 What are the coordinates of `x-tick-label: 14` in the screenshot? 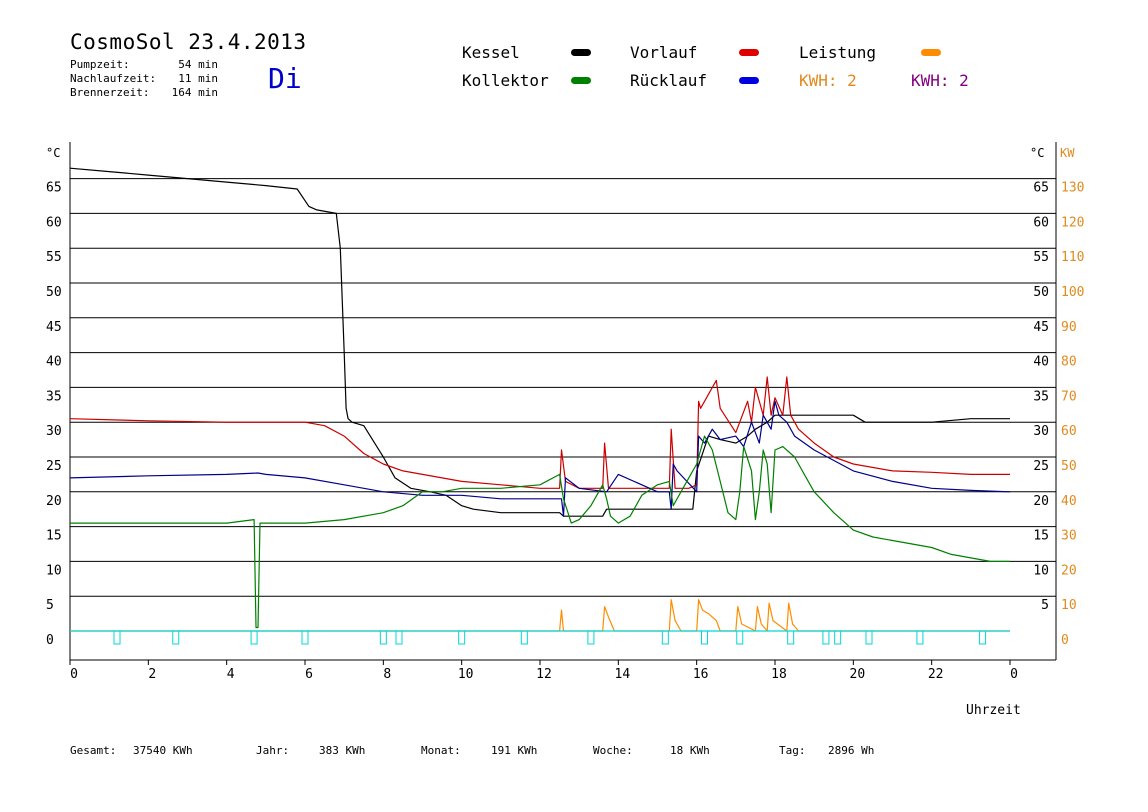 It's located at (623, 674).